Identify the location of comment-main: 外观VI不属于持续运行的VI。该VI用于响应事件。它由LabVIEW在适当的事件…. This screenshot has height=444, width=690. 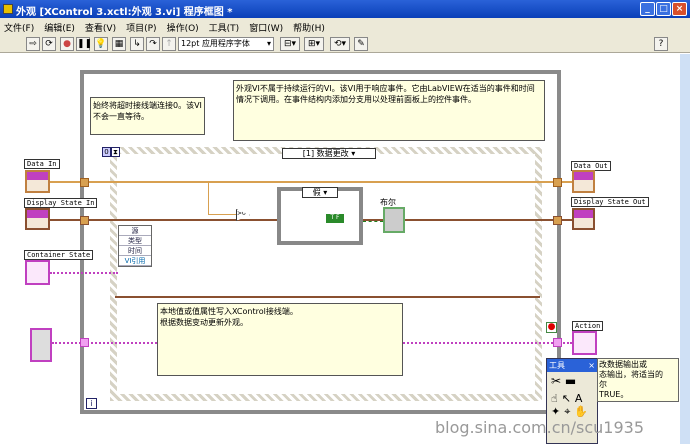
(389, 110).